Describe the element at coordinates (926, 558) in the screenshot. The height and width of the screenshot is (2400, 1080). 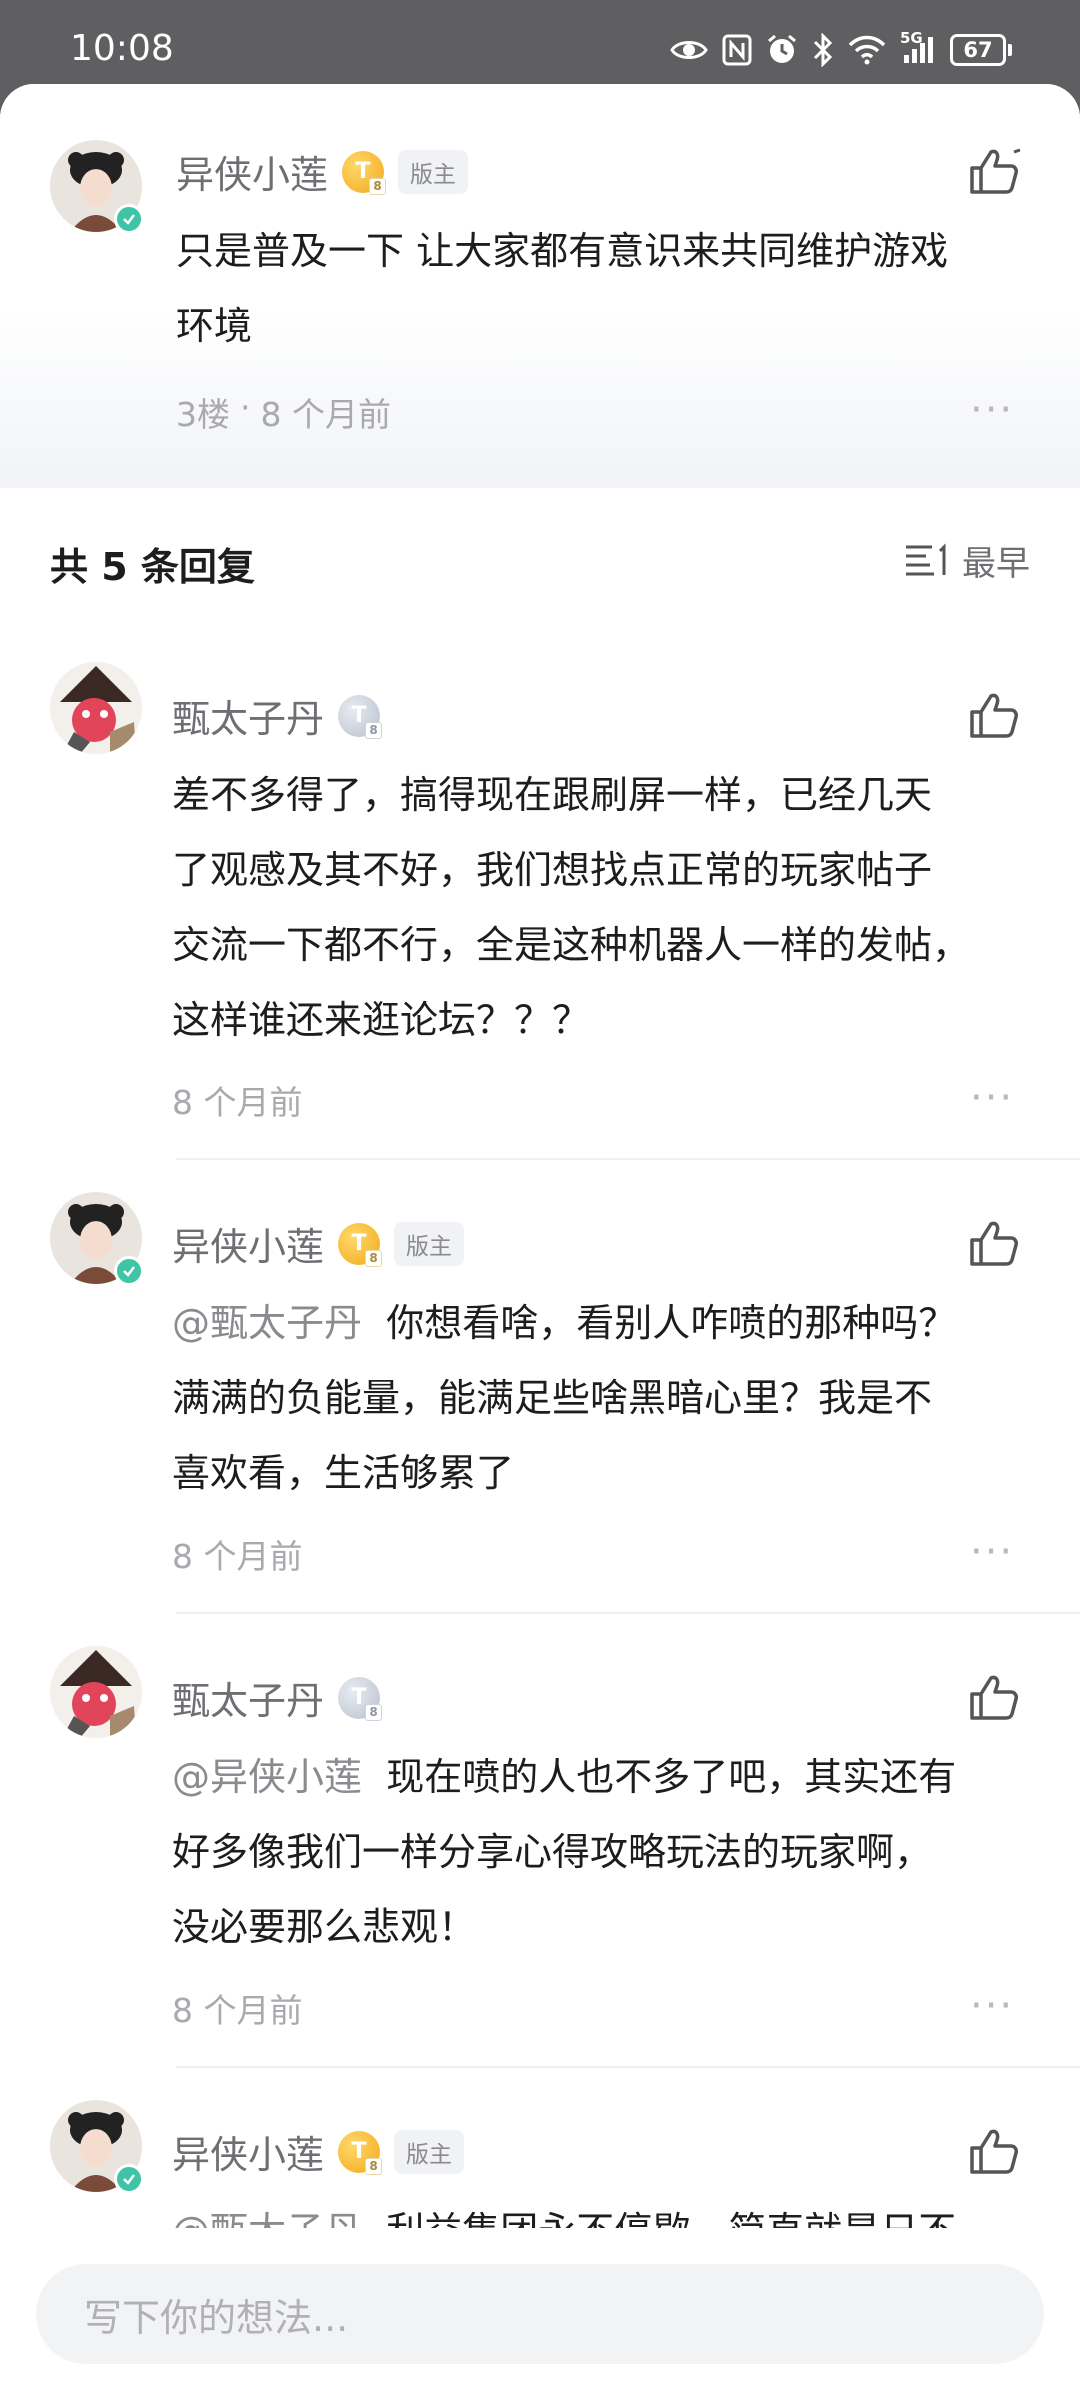
I see `sort-icon` at that location.